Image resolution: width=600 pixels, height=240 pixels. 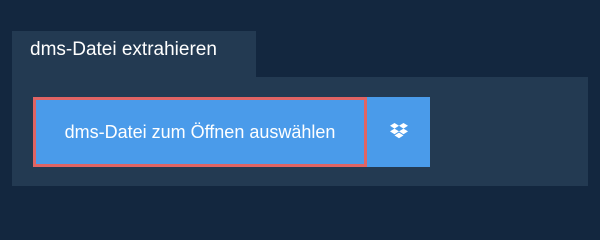 I want to click on tab-extract-dms: dms-Datei extrahieren, so click(x=134, y=54).